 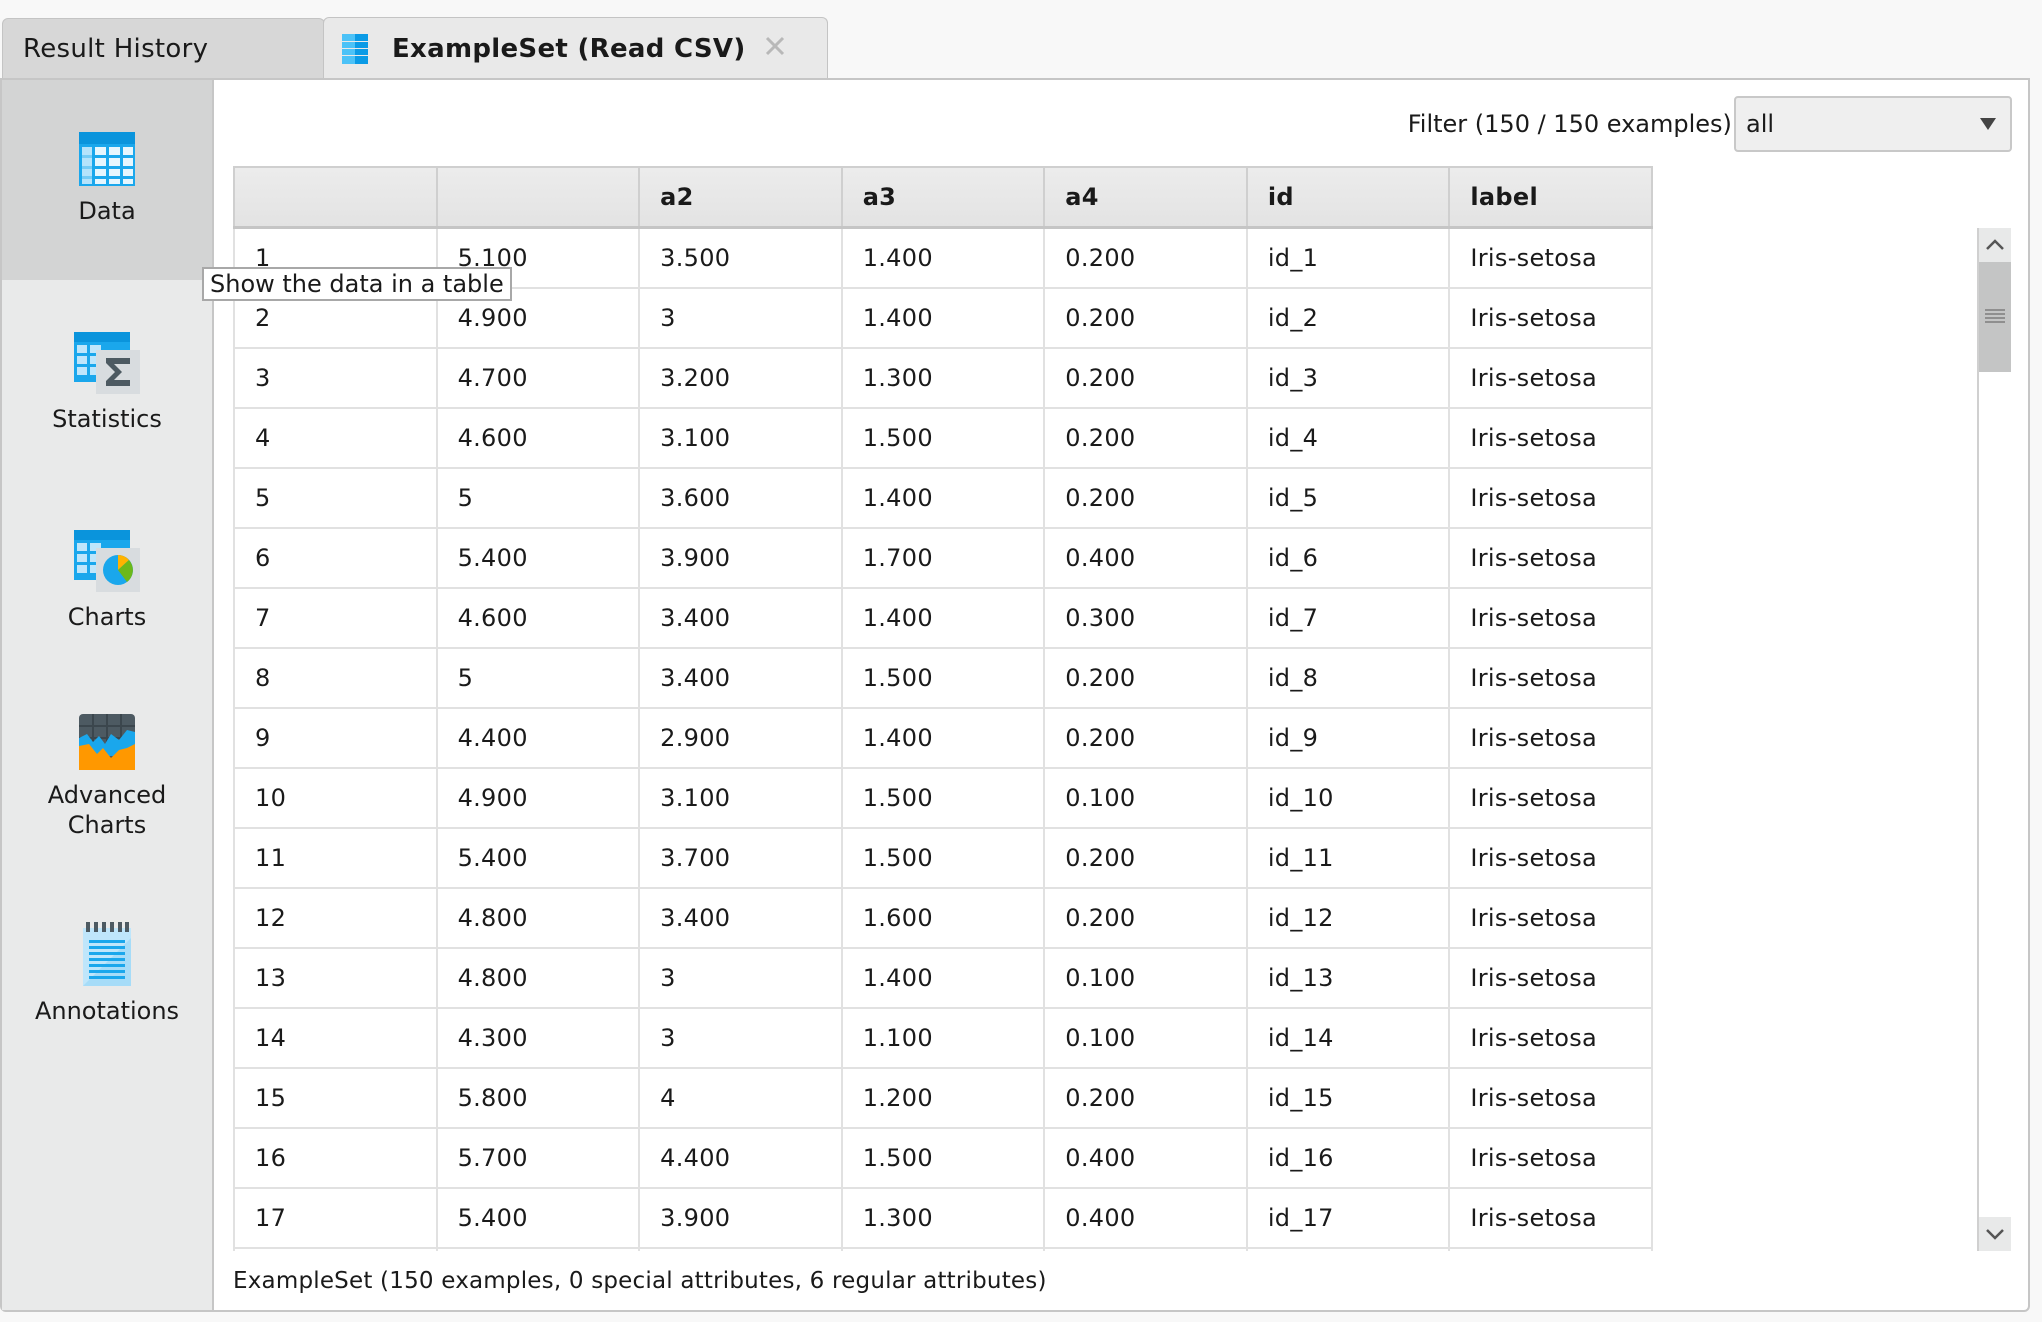 I want to click on table-cell: 11, so click(x=335, y=858).